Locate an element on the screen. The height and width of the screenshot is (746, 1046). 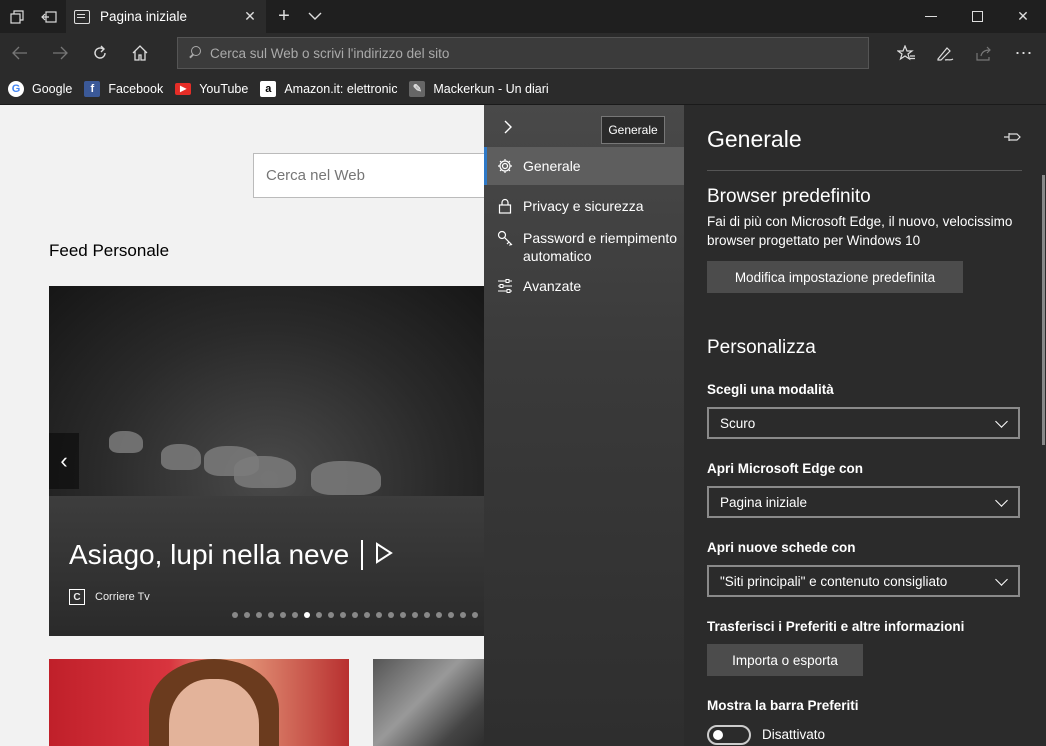
favorite-facebook: f Facebook is located at coordinates (124, 88).